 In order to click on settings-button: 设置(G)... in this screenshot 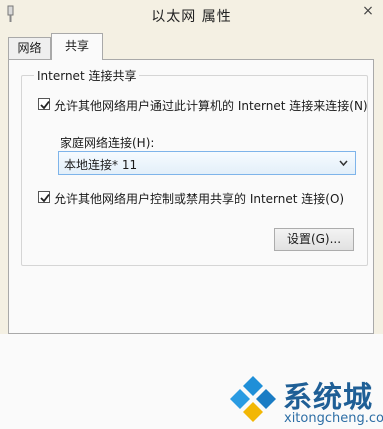, I will do `click(314, 239)`.